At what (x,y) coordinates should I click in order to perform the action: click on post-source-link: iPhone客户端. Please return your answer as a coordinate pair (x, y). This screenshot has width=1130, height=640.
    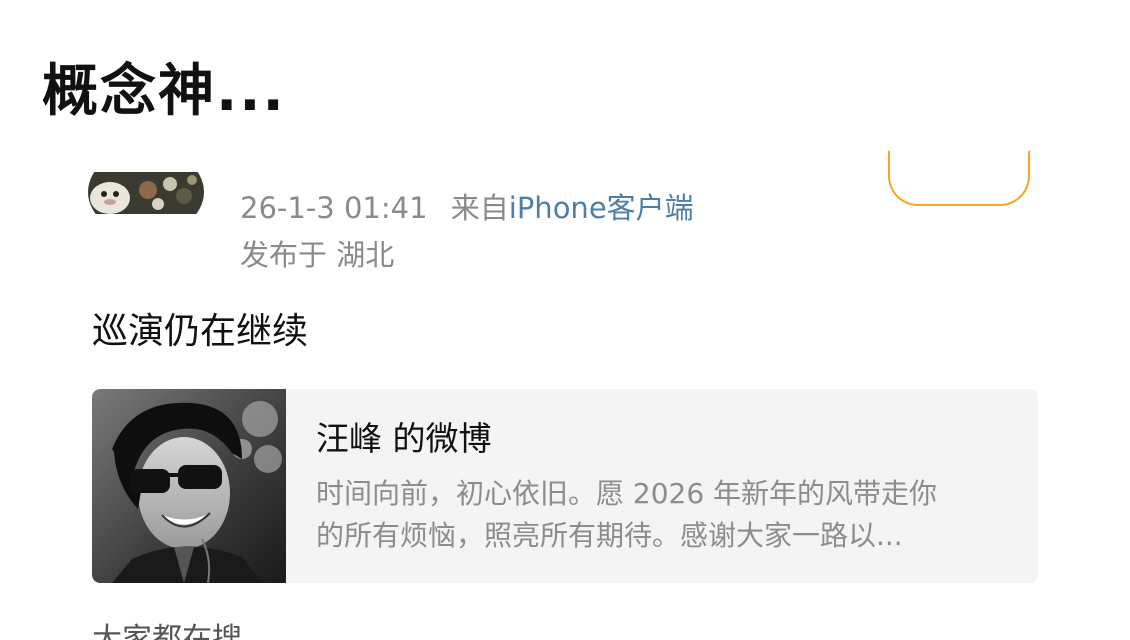
    Looking at the image, I should click on (601, 208).